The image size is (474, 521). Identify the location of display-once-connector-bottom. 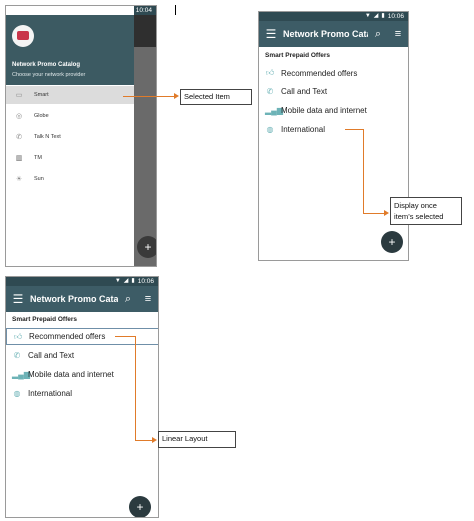
(374, 213).